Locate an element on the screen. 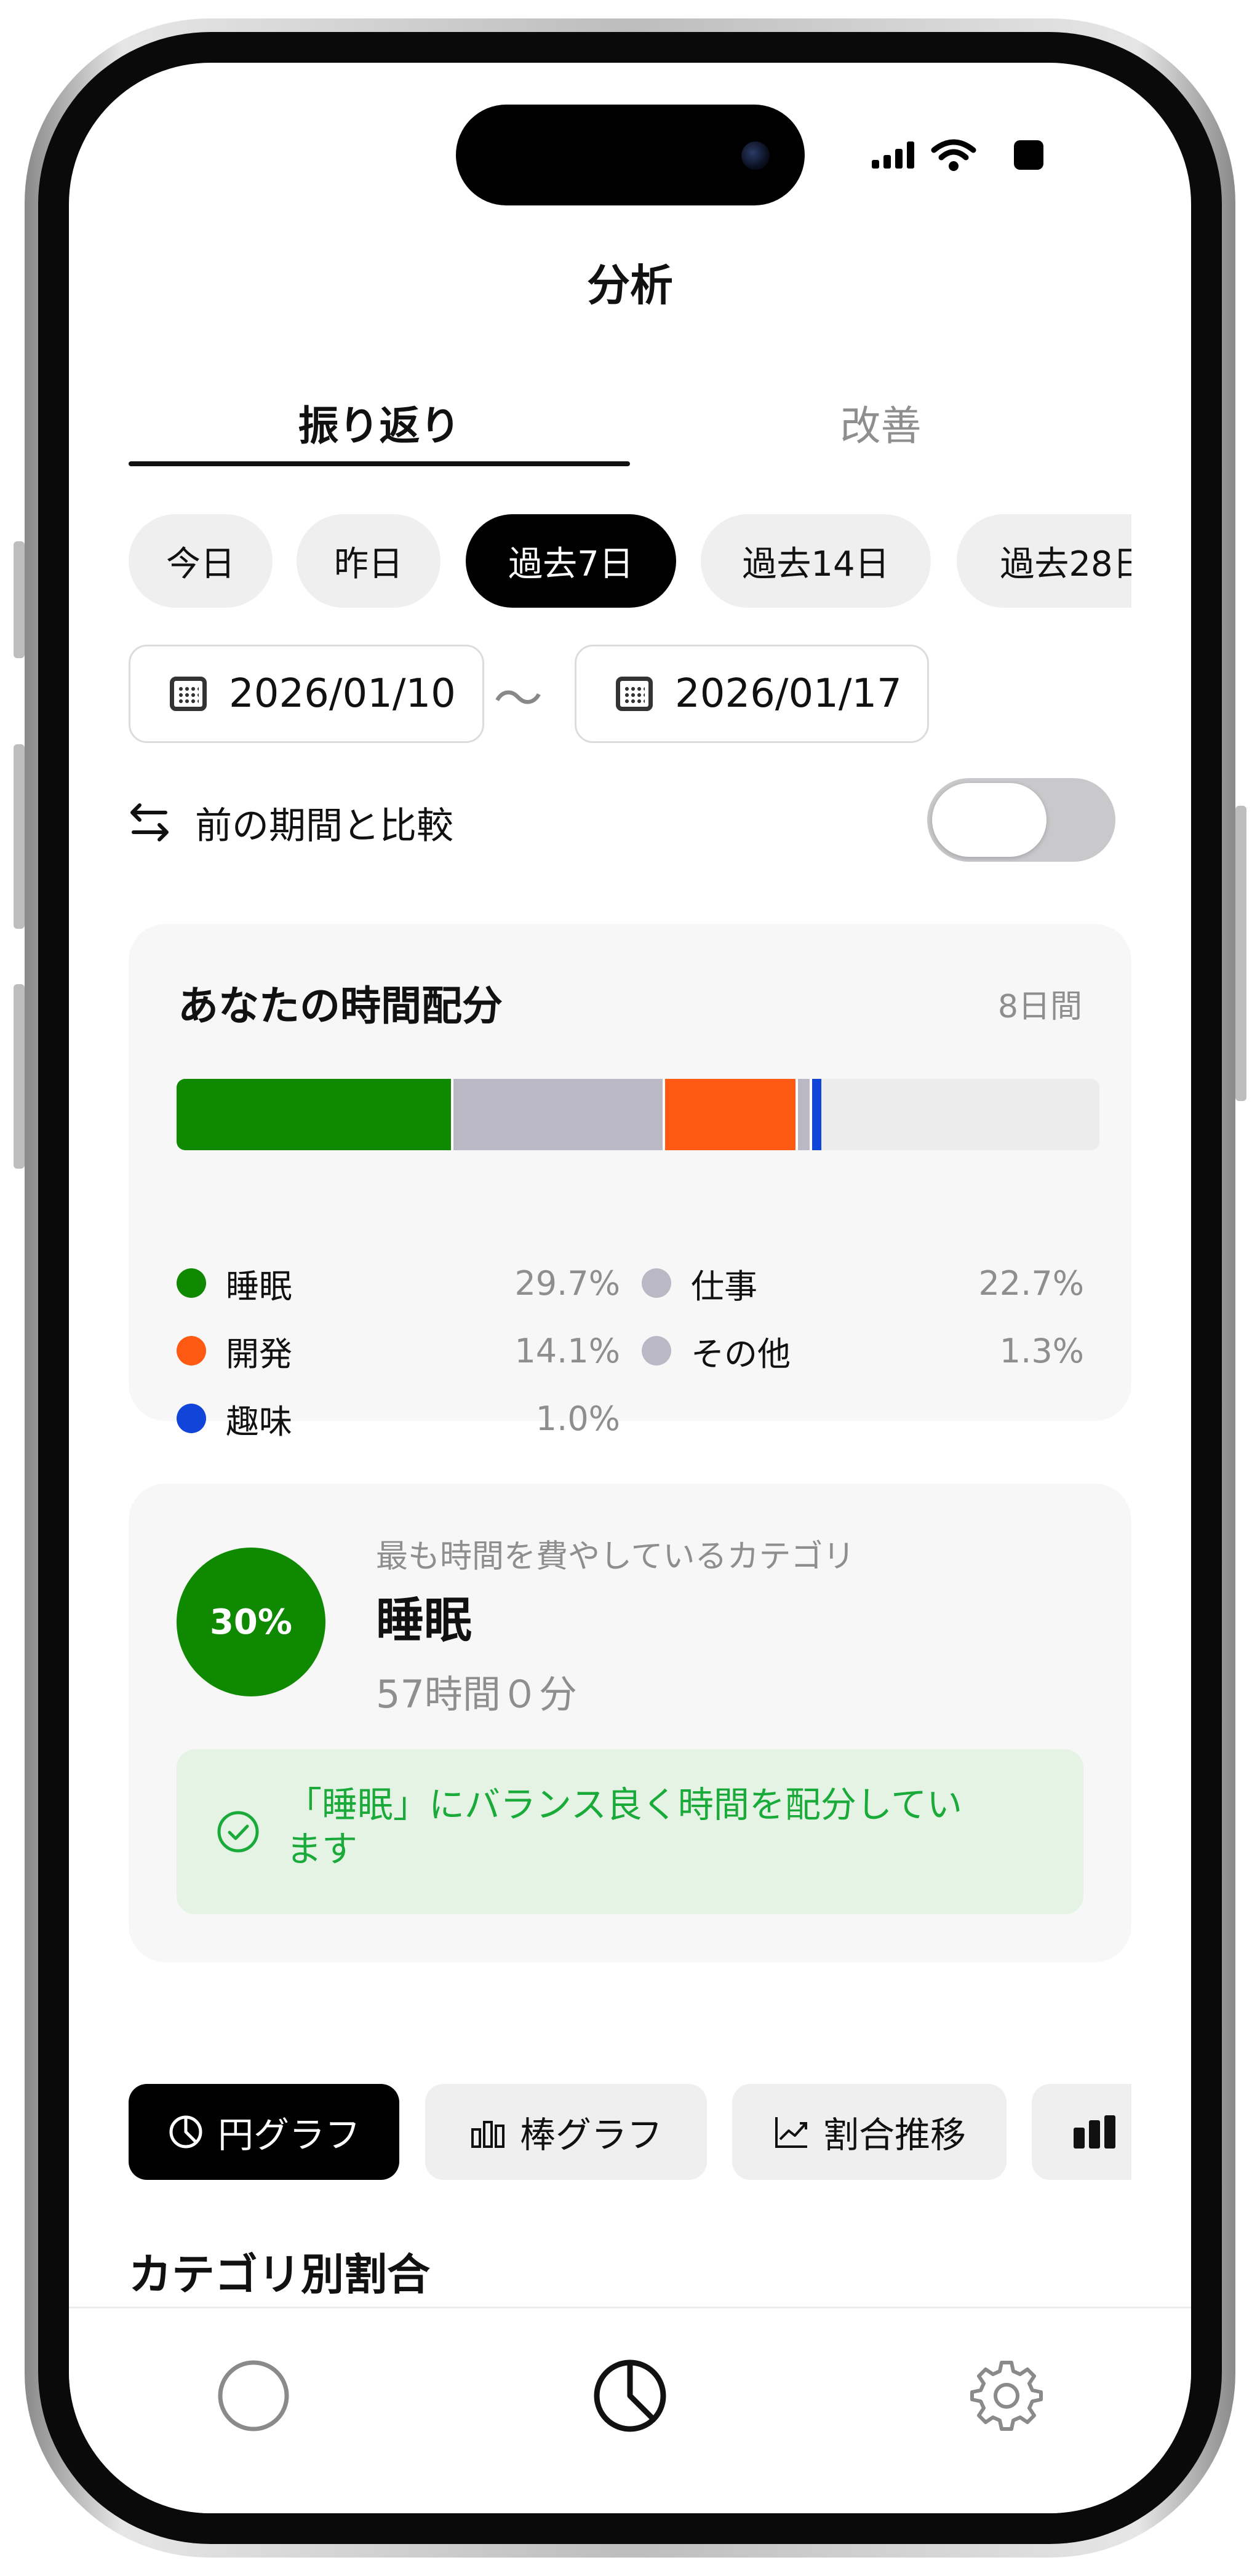 The image size is (1260, 2576). top-category-subtitle: 最も時間を費やしているカテゴリ is located at coordinates (615, 1556).